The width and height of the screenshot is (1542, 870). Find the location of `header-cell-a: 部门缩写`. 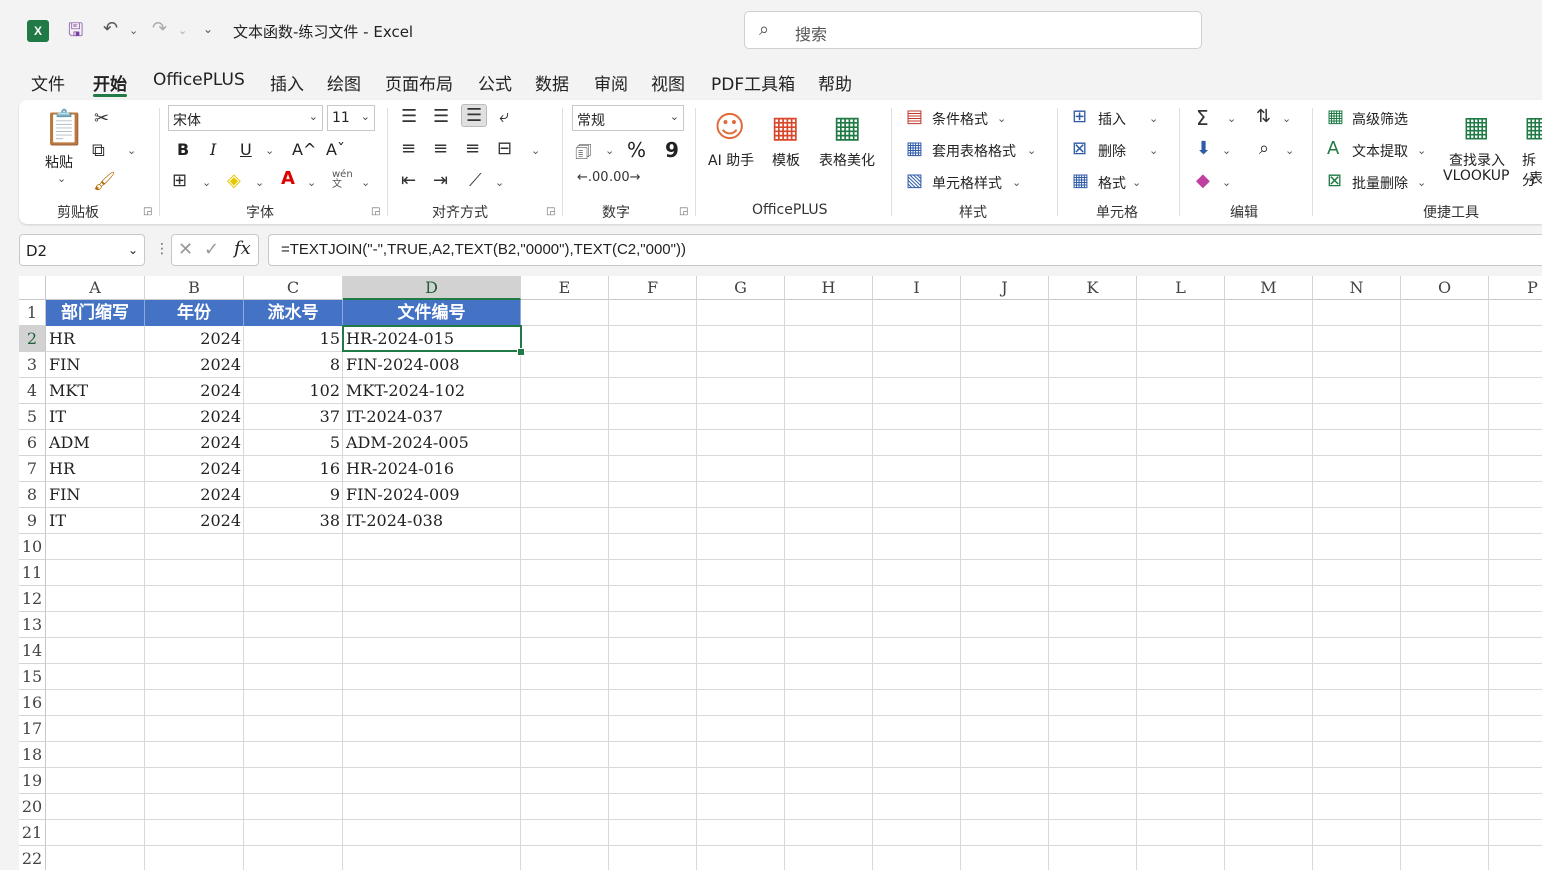

header-cell-a: 部门缩写 is located at coordinates (95, 313).